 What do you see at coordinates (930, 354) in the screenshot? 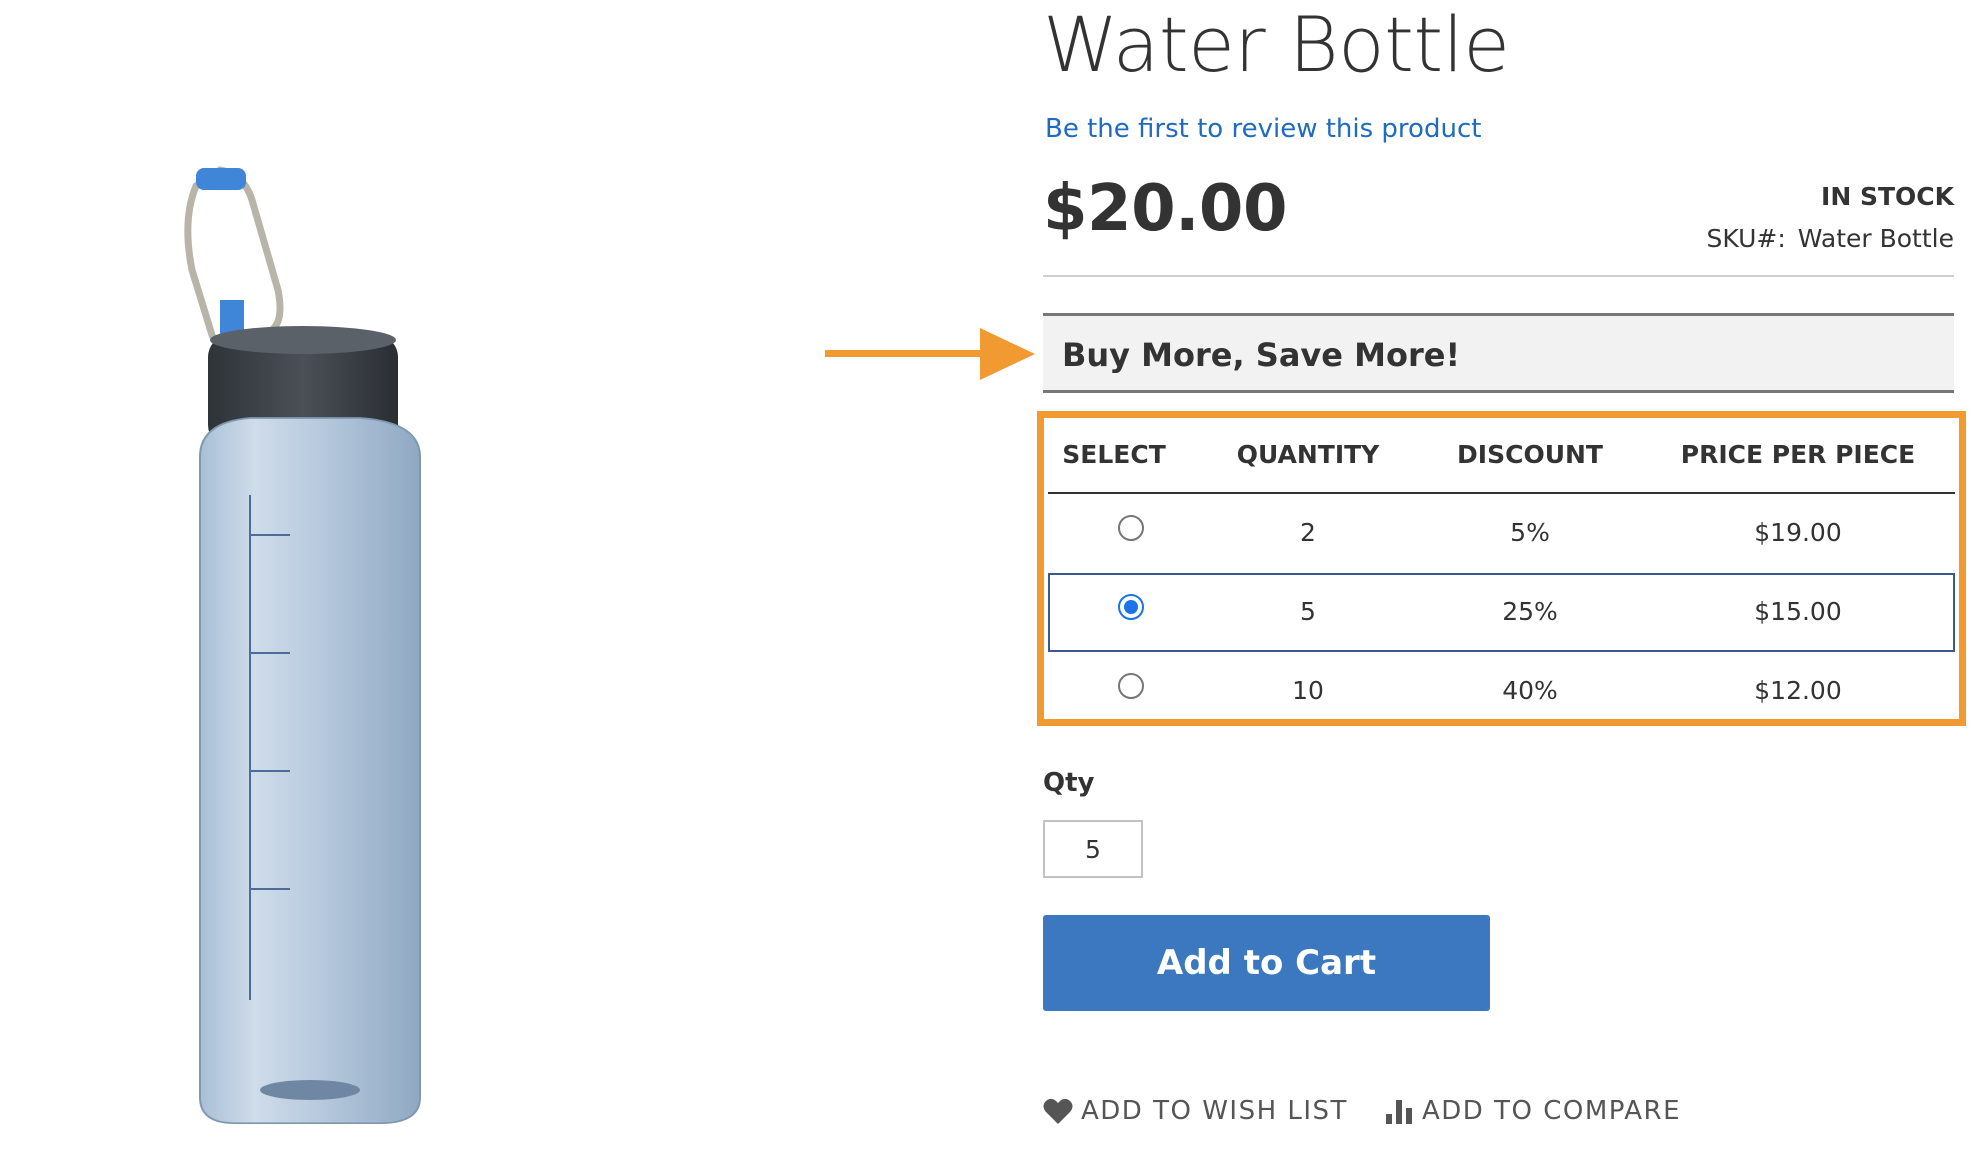
I see `arrow-right-icon` at bounding box center [930, 354].